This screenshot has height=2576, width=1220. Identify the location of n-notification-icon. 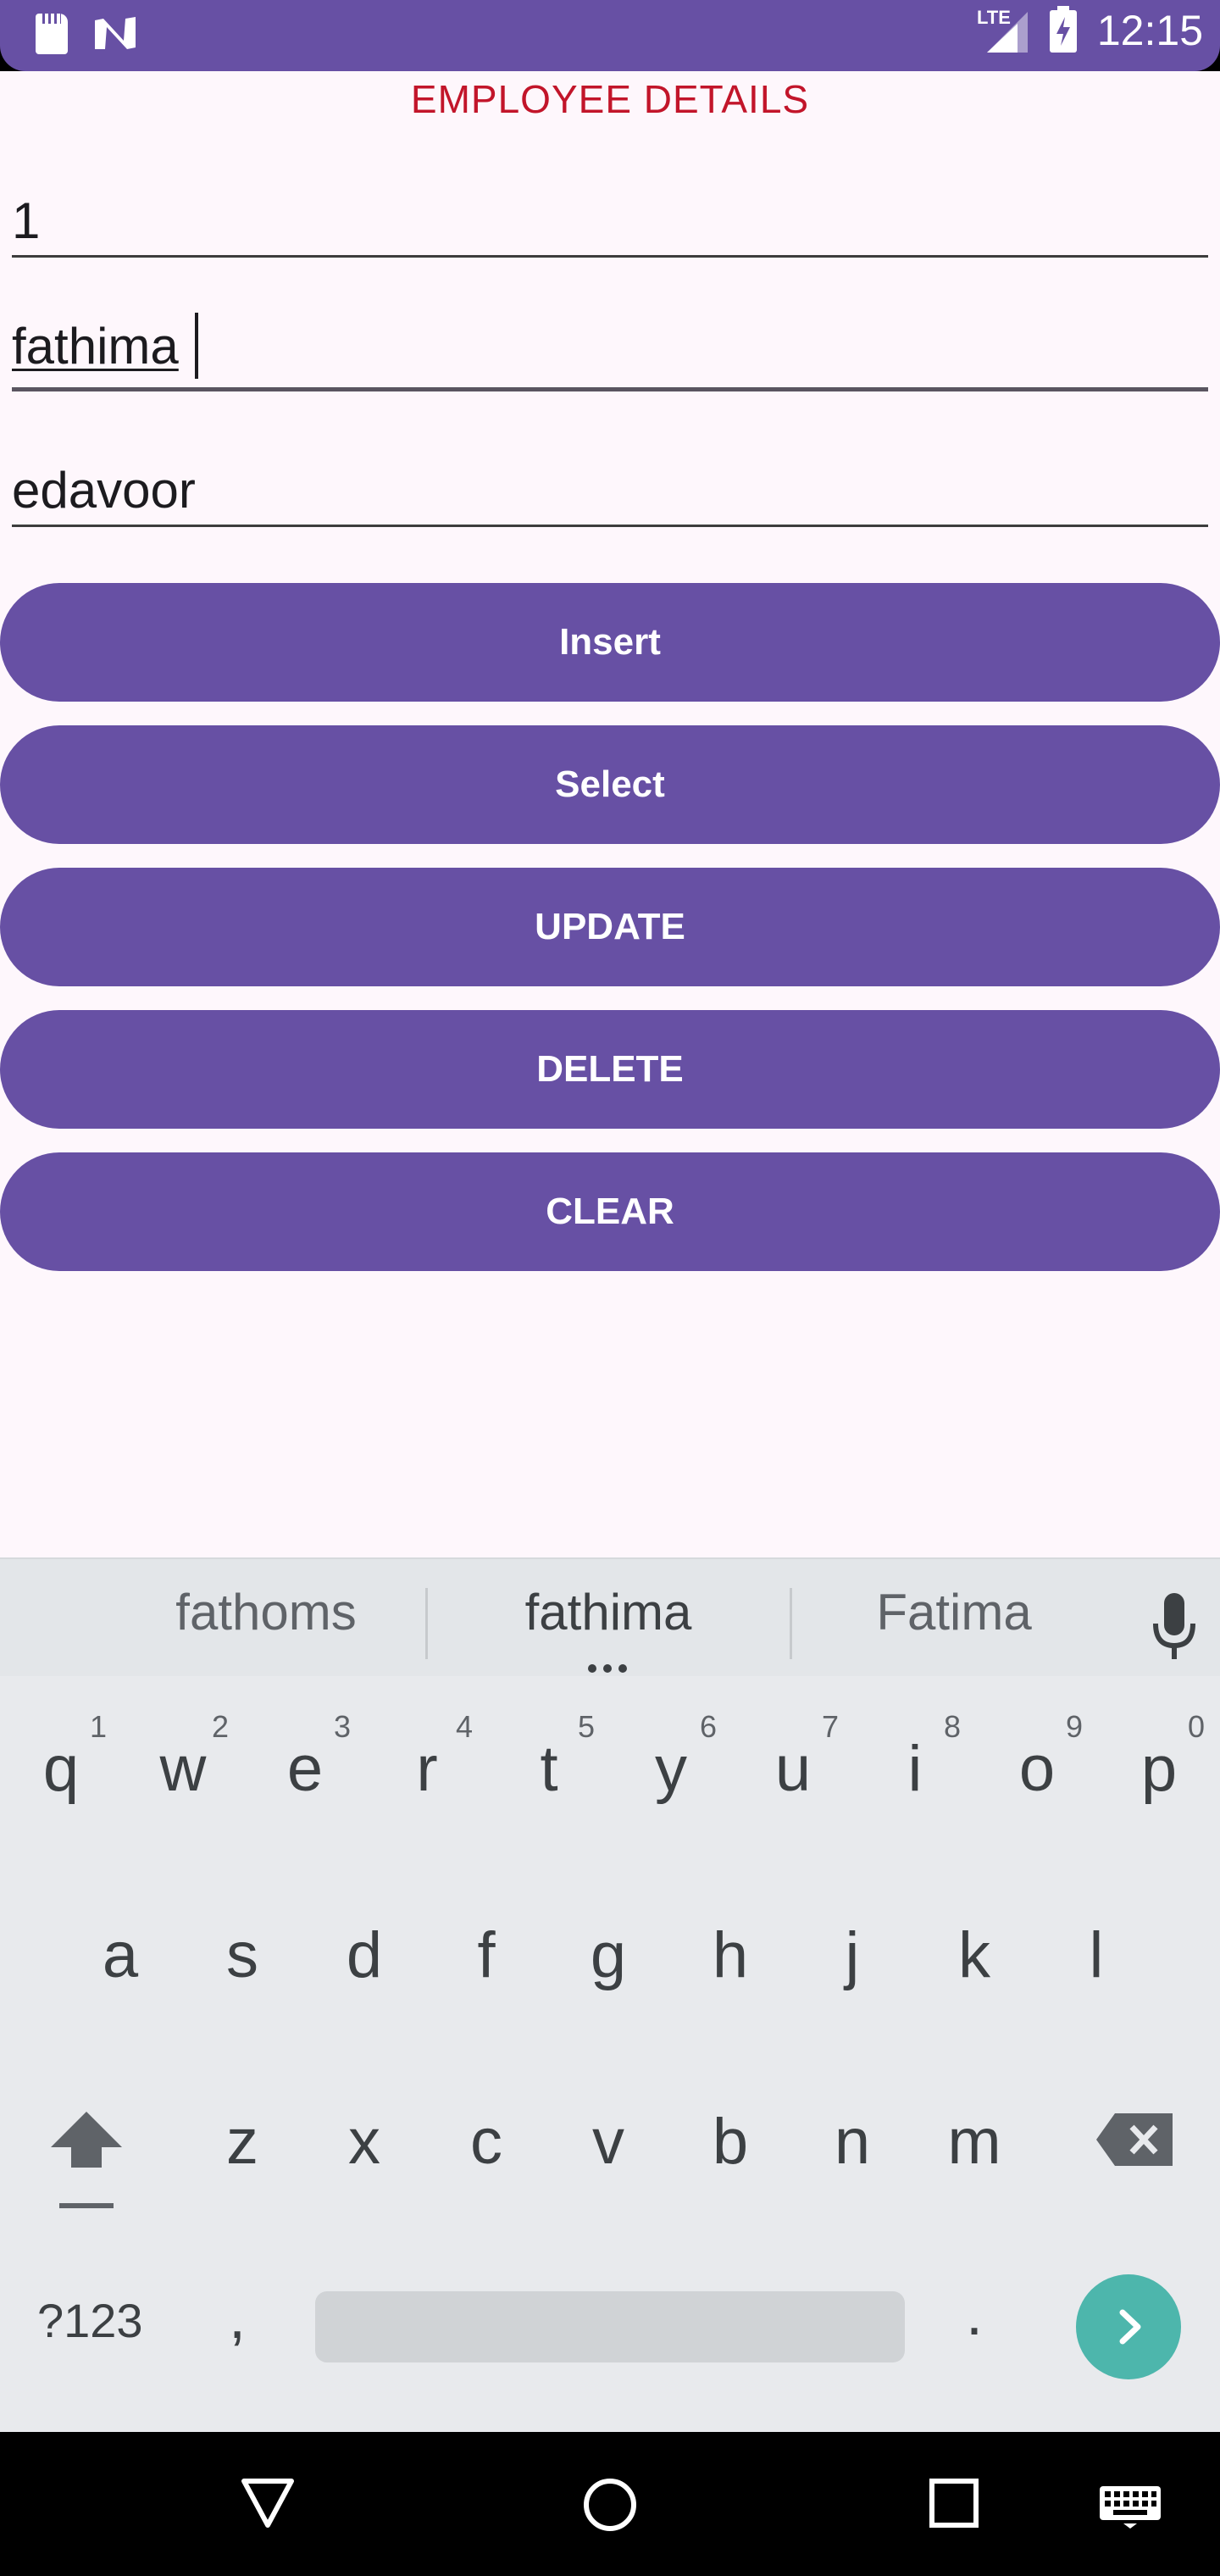
(115, 33).